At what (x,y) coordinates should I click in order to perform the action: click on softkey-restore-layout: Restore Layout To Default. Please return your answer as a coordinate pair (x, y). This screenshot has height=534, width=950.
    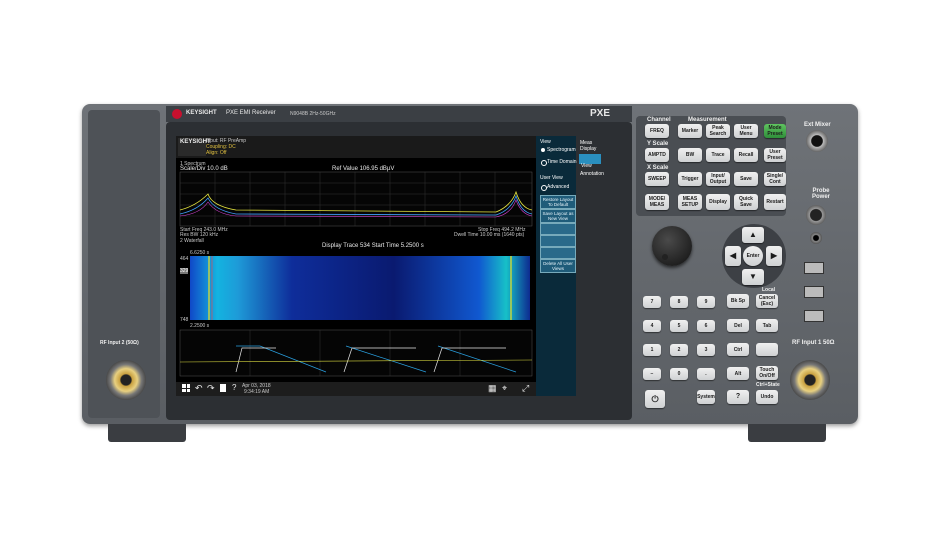
    Looking at the image, I should click on (558, 202).